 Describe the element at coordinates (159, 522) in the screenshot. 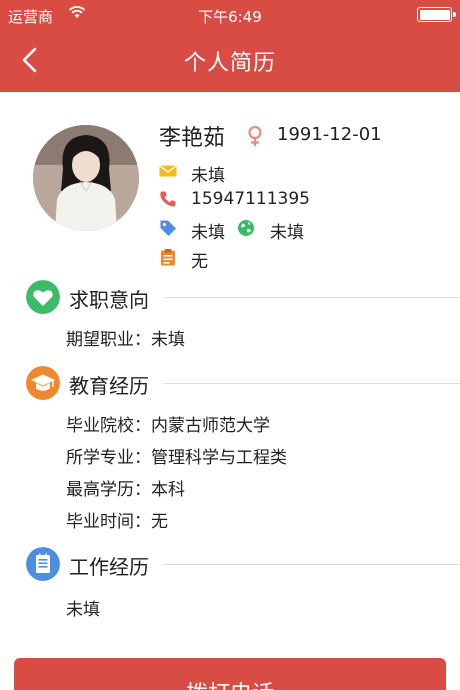

I see `kv-value: 无` at that location.